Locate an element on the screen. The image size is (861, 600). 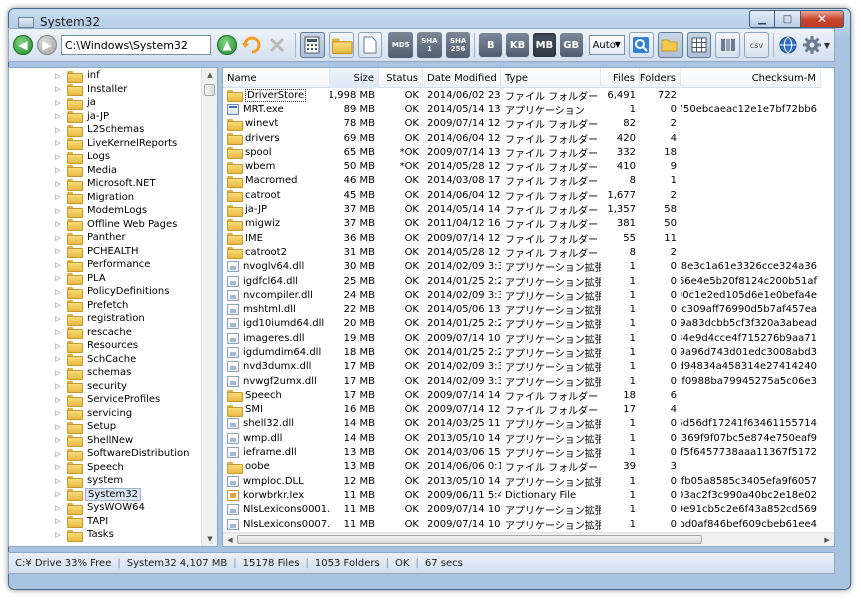
column-header-files: Files is located at coordinates (620, 78).